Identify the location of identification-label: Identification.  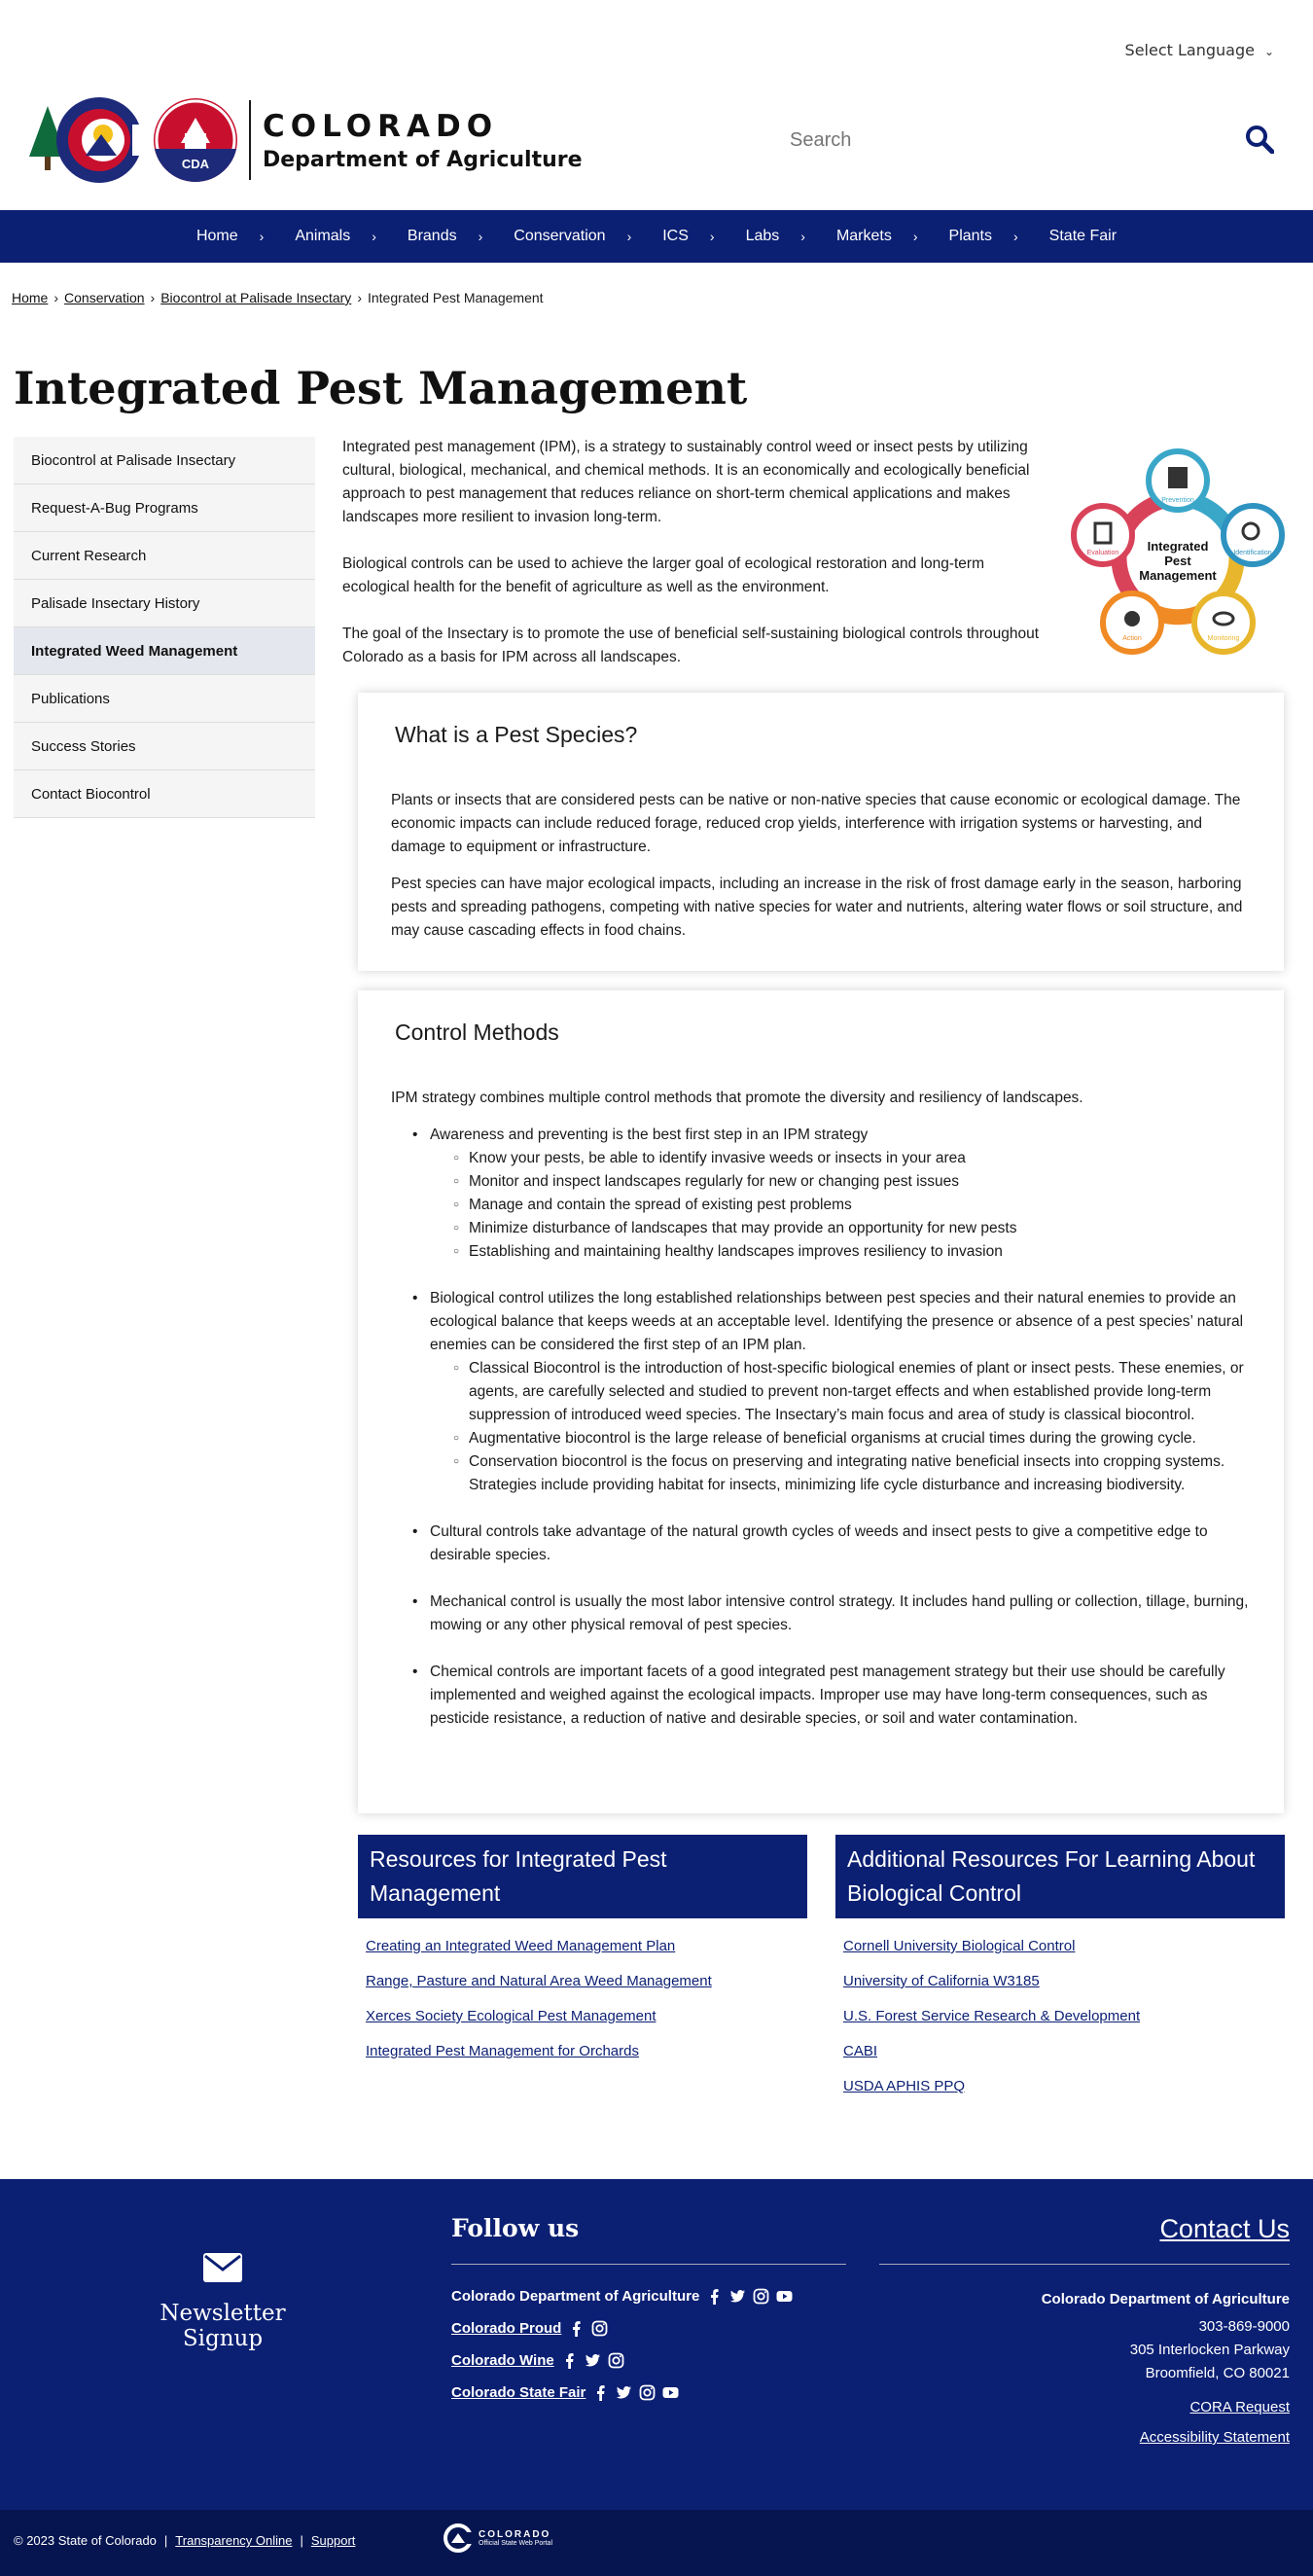
(1252, 553).